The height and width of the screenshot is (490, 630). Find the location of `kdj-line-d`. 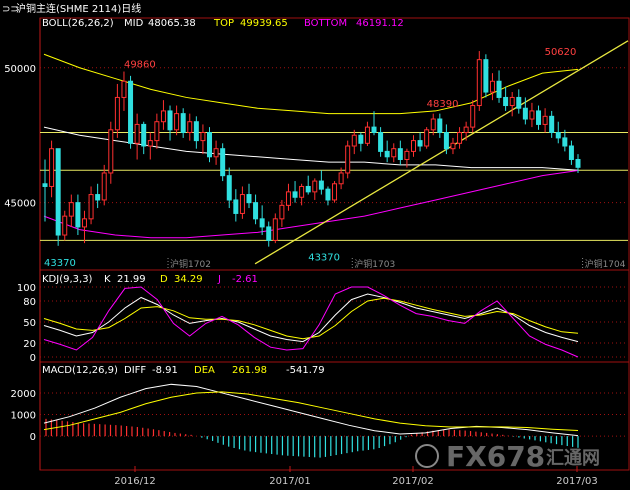

kdj-line-d is located at coordinates (311, 318).